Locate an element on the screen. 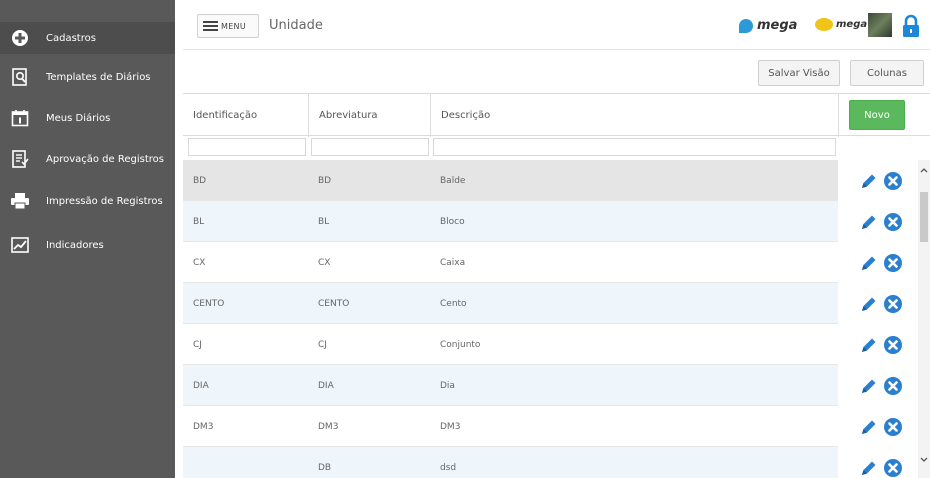 This screenshot has height=478, width=930. columns-button: Colunas is located at coordinates (887, 73).